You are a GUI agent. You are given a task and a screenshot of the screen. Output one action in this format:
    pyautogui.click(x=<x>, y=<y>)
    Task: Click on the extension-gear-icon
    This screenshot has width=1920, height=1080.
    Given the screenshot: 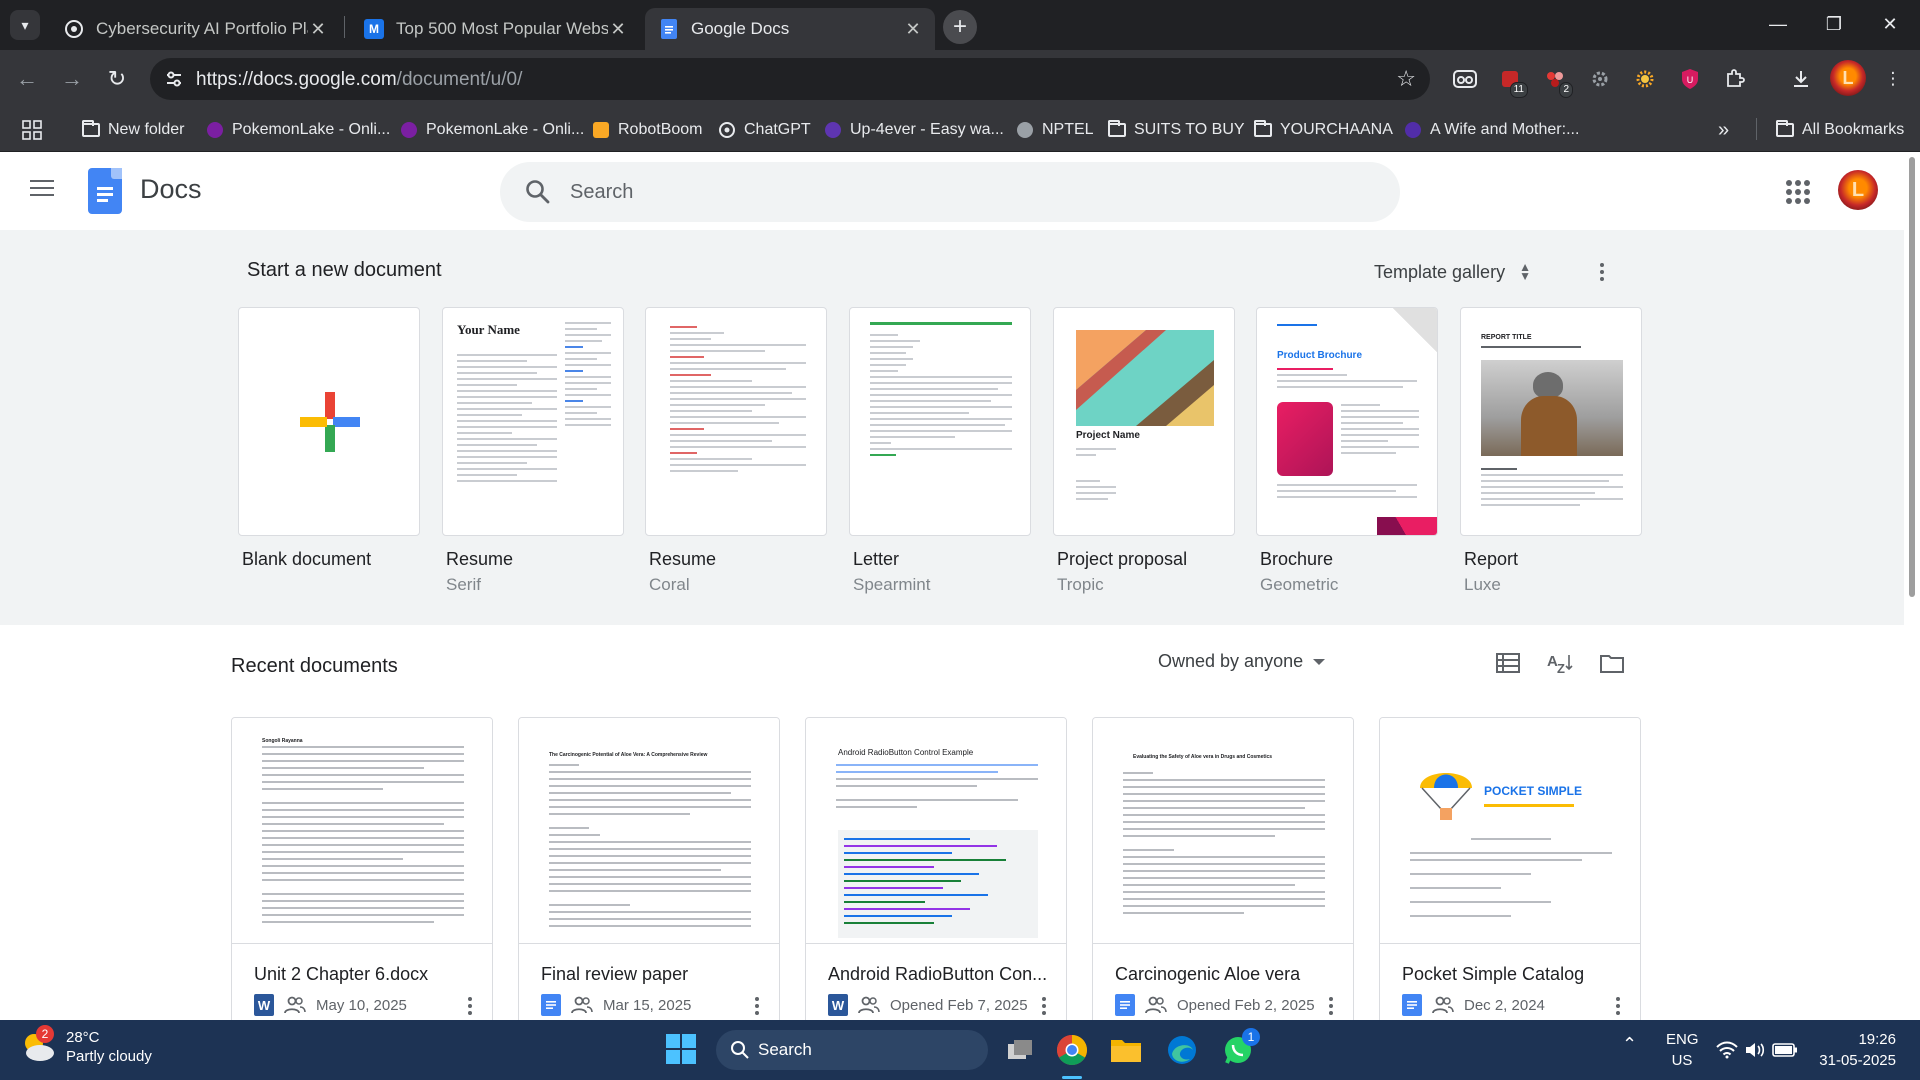 What is the action you would take?
    pyautogui.click(x=1600, y=79)
    